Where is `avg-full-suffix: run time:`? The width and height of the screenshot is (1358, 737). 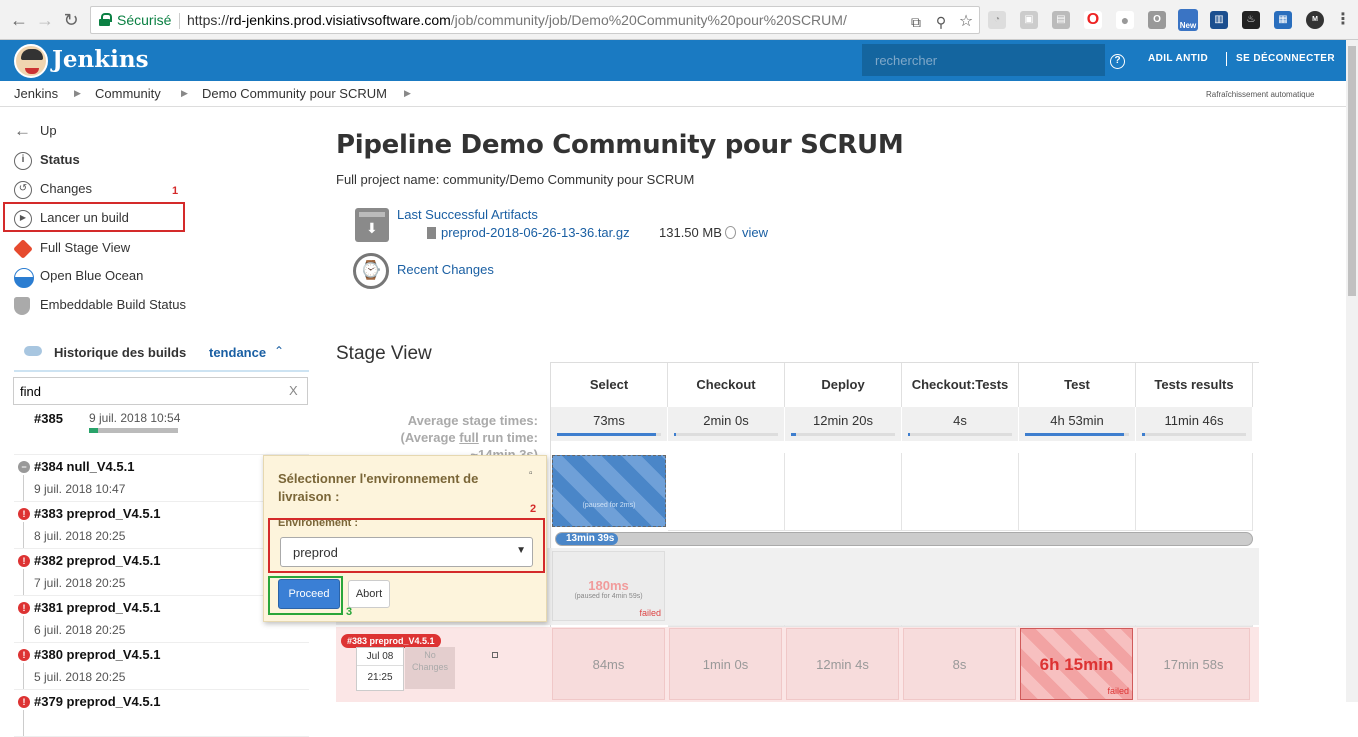 avg-full-suffix: run time: is located at coordinates (508, 437).